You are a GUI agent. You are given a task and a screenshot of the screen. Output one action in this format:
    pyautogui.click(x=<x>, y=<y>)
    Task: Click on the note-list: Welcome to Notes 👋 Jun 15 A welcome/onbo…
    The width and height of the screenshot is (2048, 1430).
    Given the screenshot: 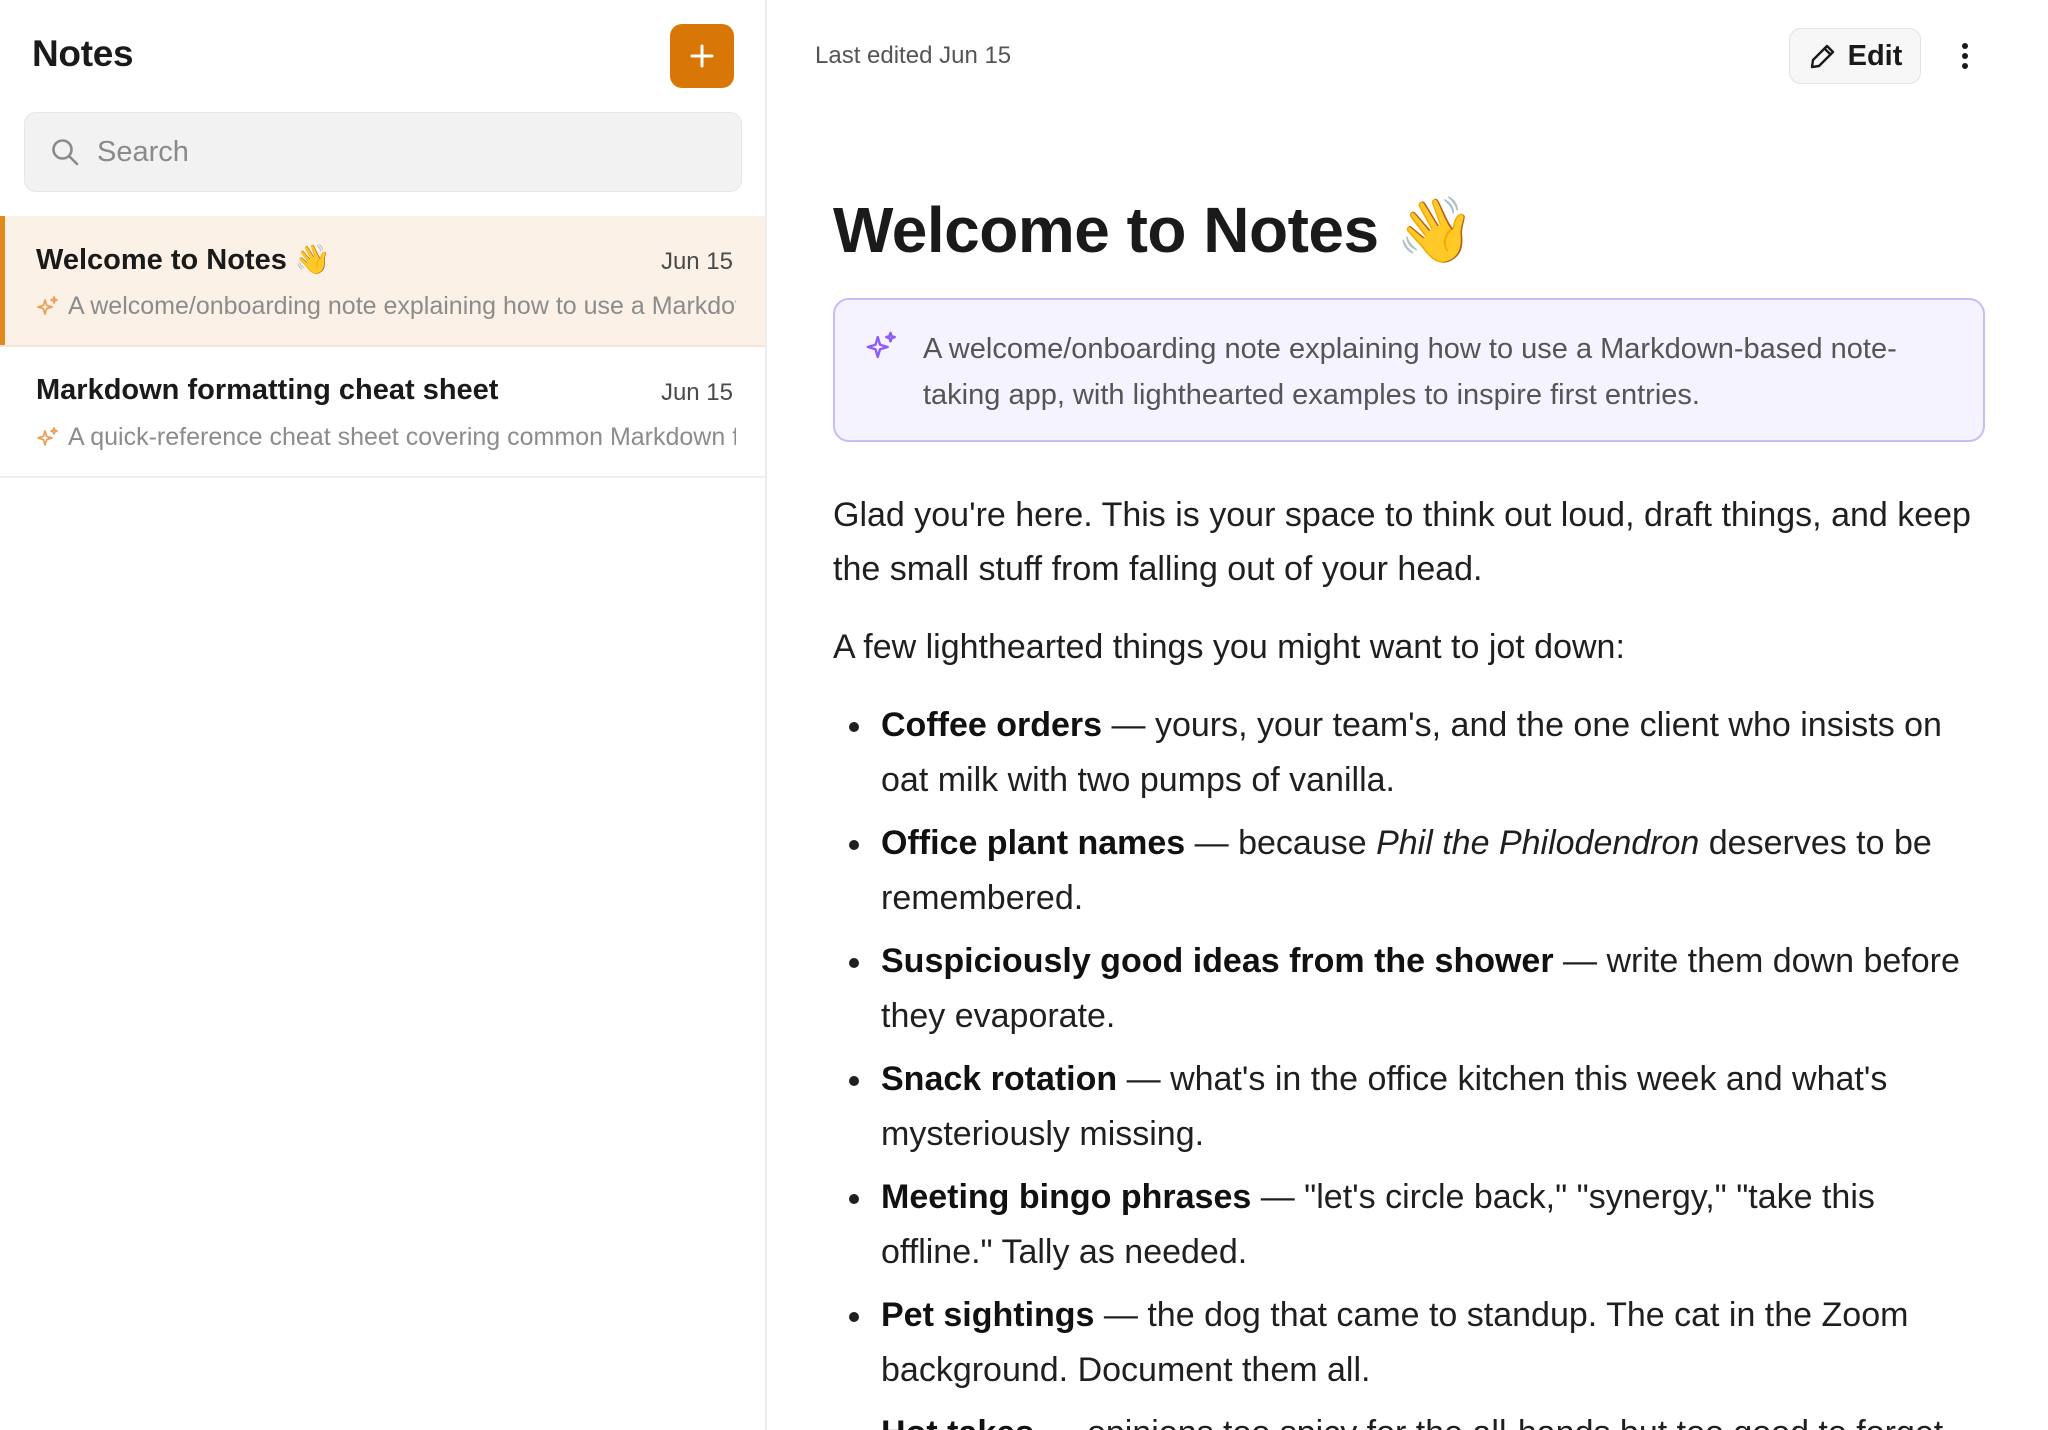 What is the action you would take?
    pyautogui.click(x=382, y=347)
    